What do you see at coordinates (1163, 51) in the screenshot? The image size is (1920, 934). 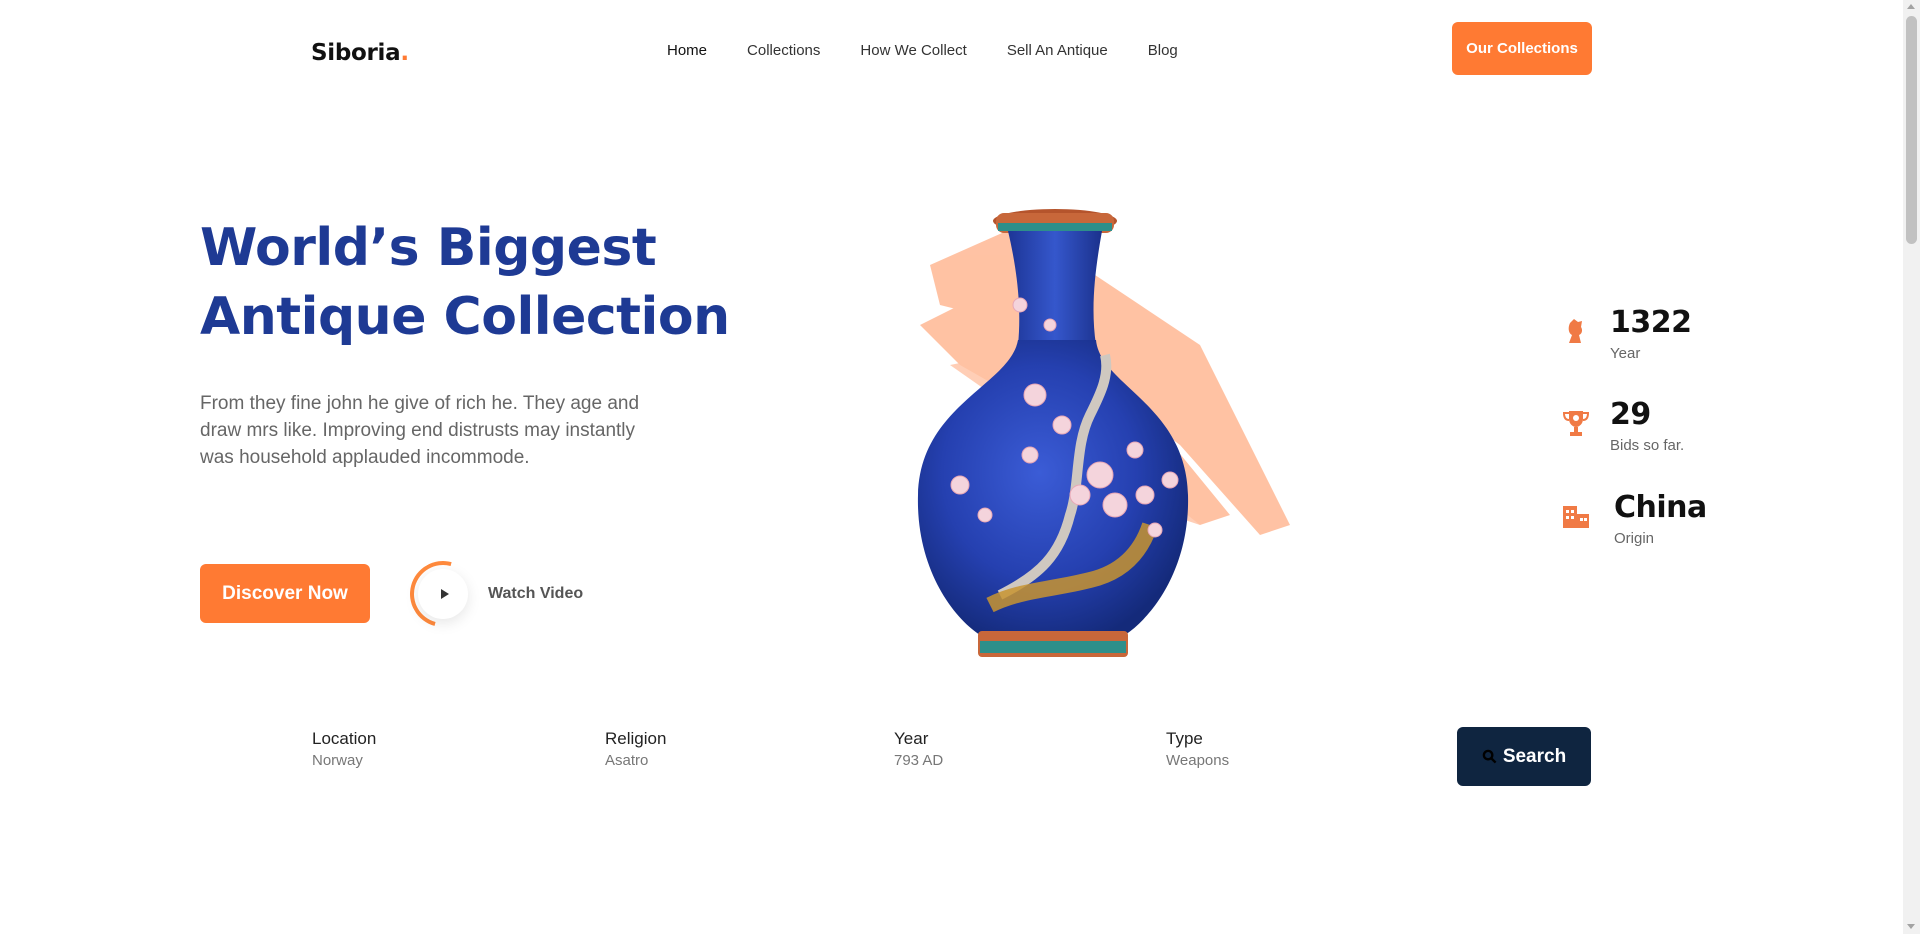 I see `nav-blog: Blog` at bounding box center [1163, 51].